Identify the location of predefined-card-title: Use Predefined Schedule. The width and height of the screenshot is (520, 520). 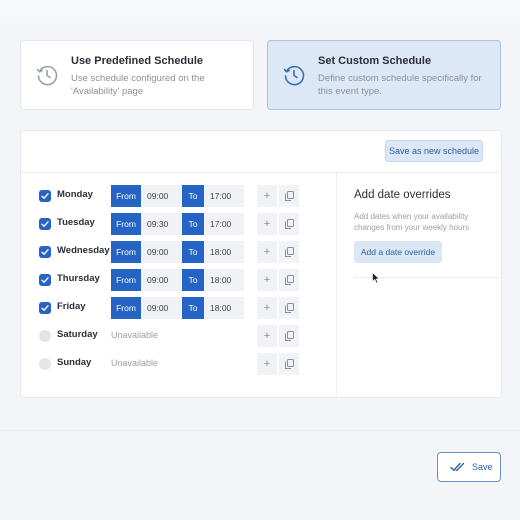
(137, 61).